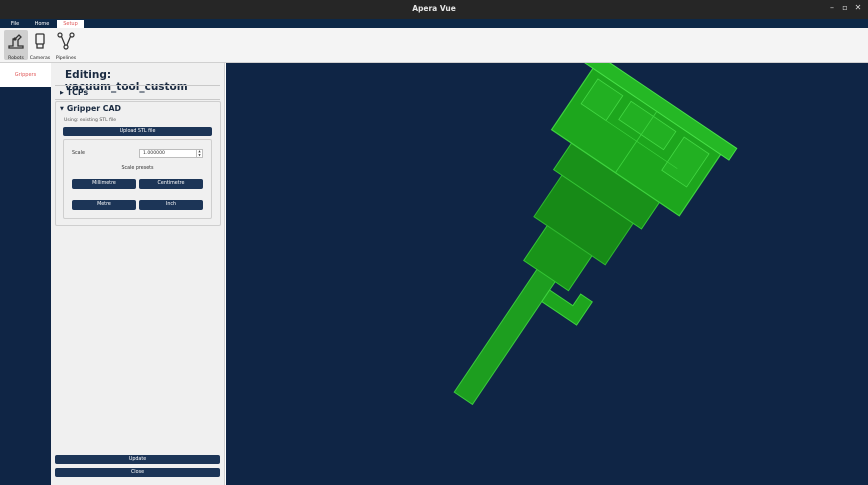 This screenshot has width=868, height=485. Describe the element at coordinates (126, 81) in the screenshot. I see `panel-title: Editing: vacuum_tool_custom` at that location.